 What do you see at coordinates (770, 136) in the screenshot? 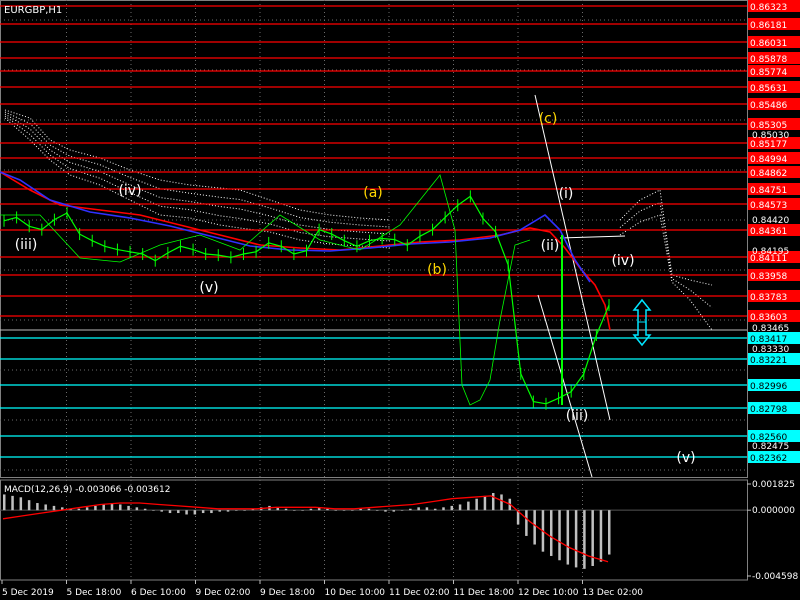
I see `price-tick: 0.85030` at bounding box center [770, 136].